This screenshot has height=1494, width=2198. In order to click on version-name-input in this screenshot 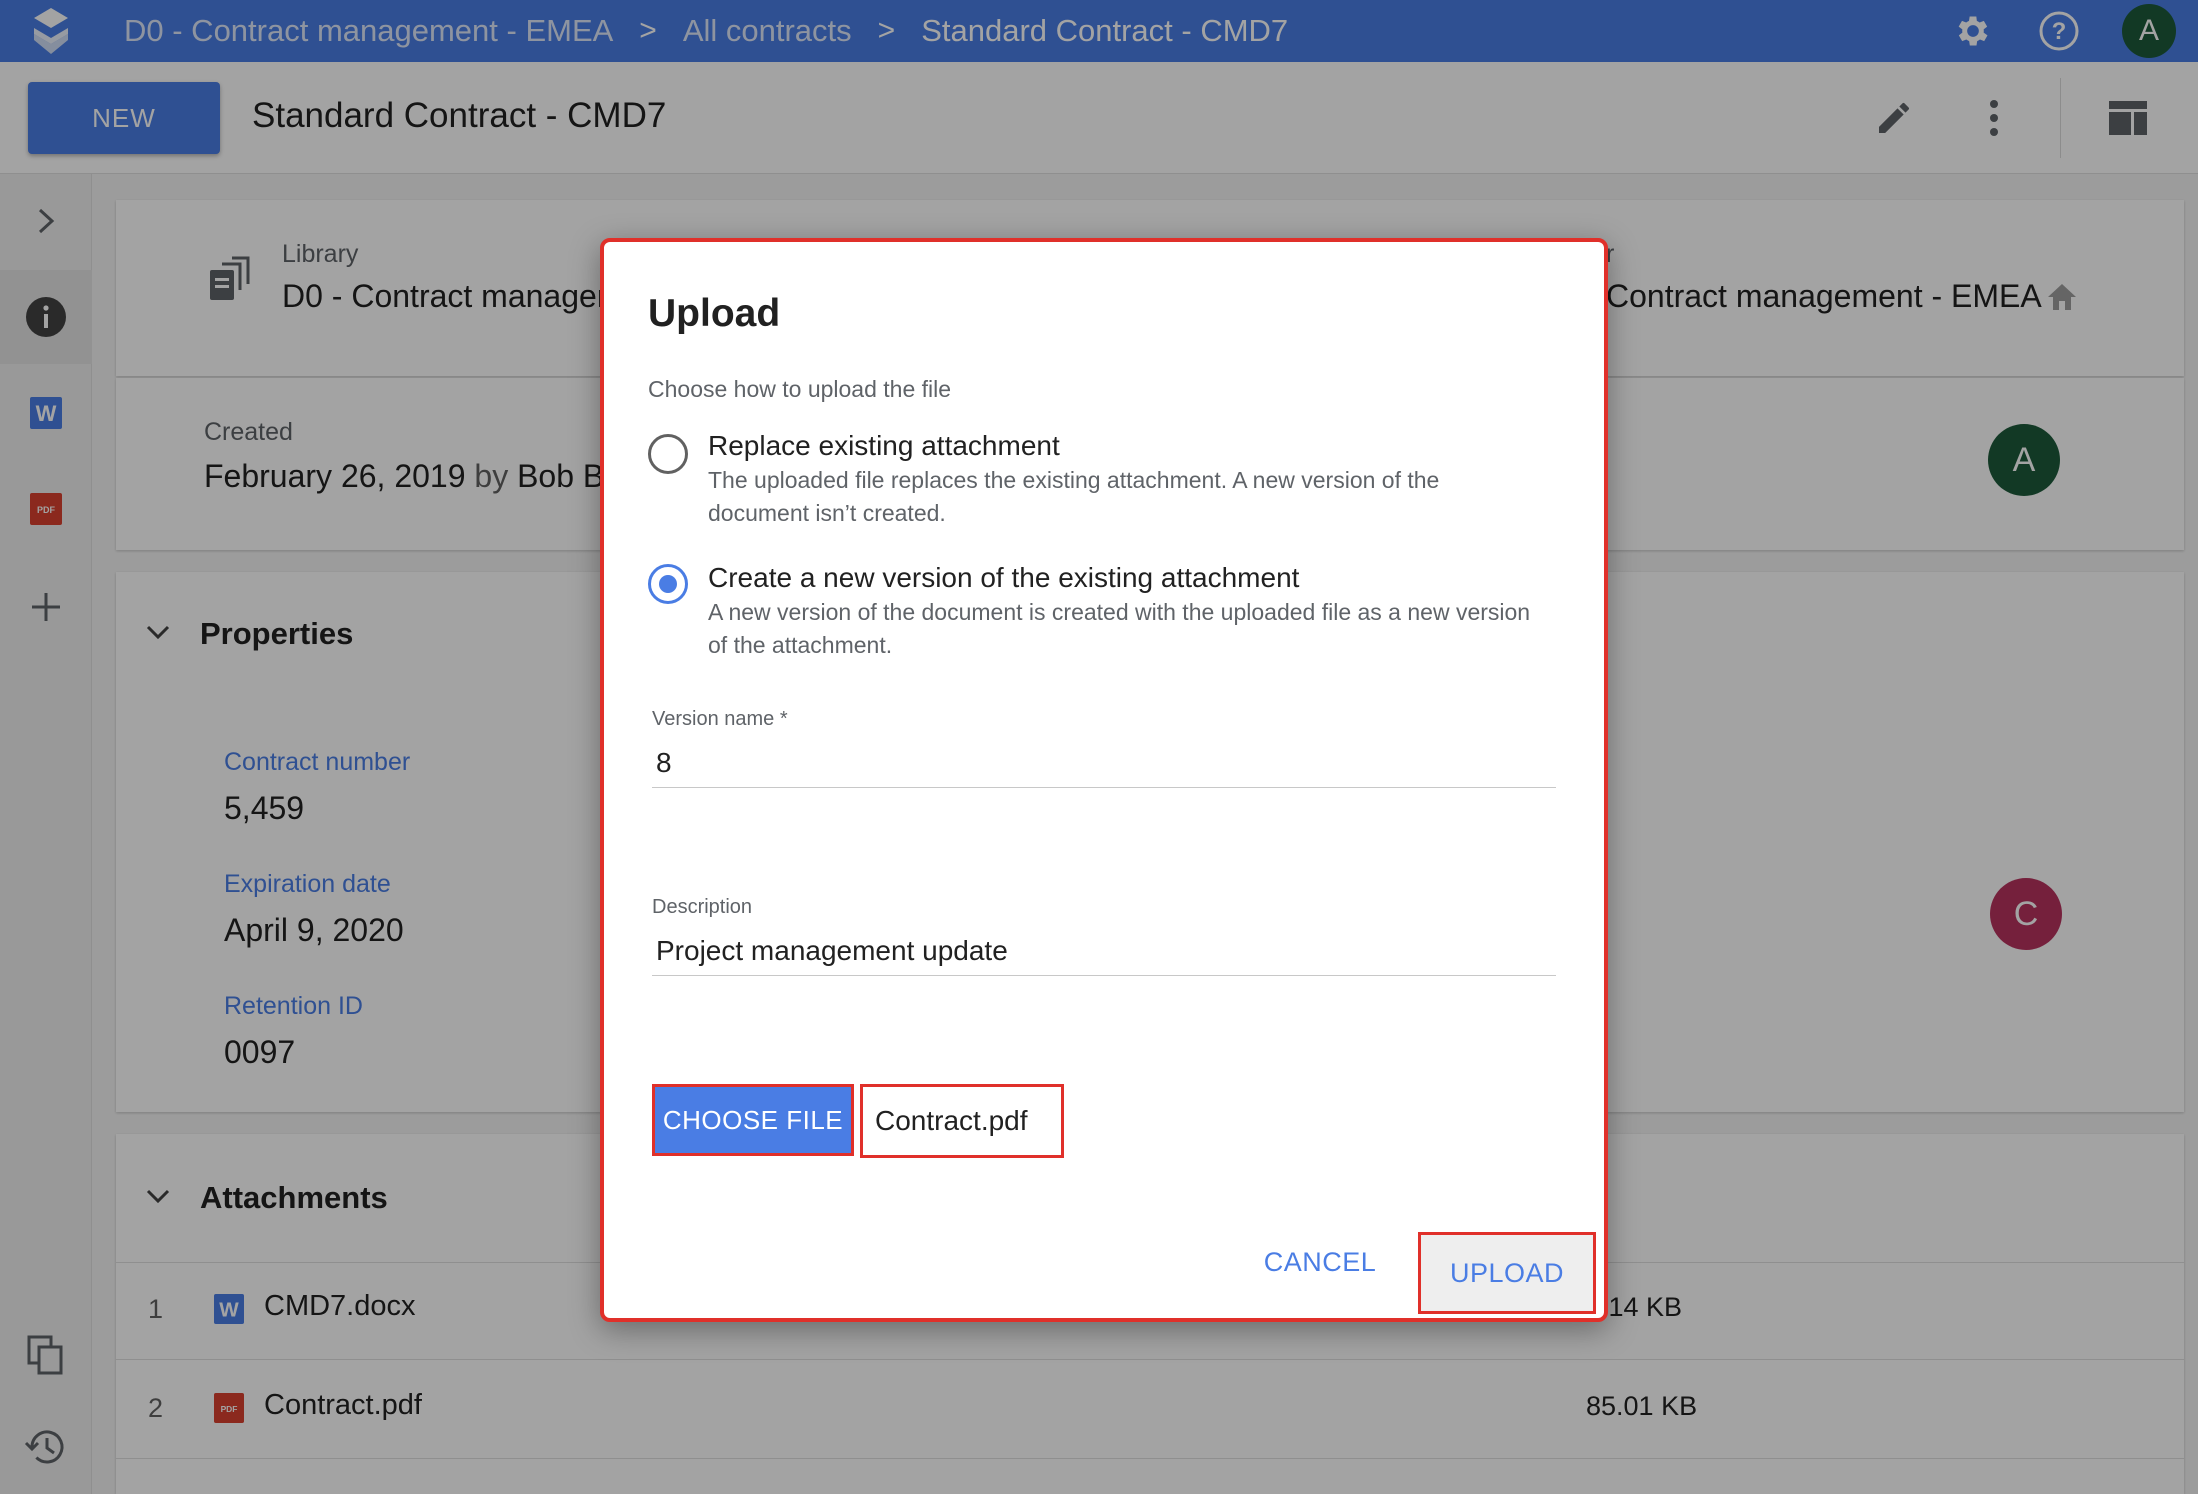, I will do `click(1104, 763)`.